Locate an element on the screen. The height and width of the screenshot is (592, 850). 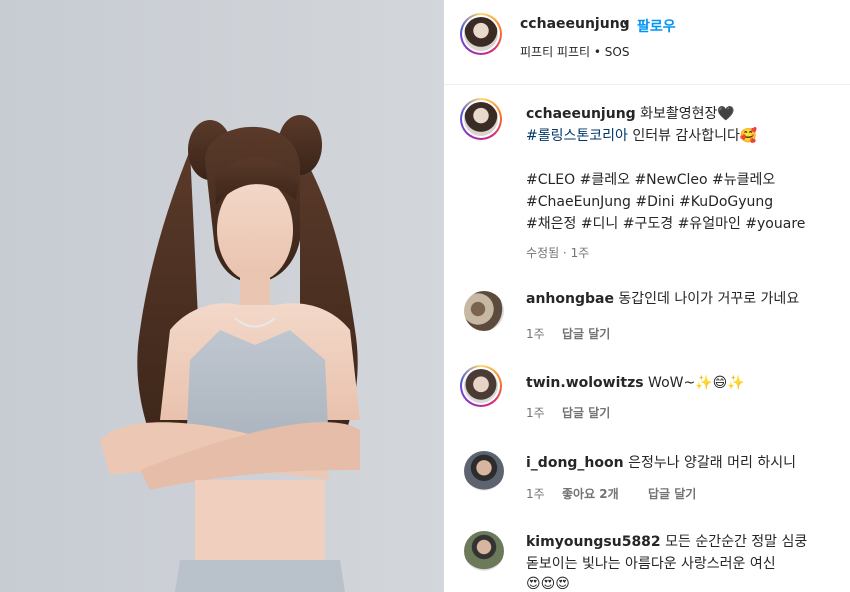
comment-3: i_dong_hoon 은정누나 양갈래 머리 하시니 is located at coordinates (661, 463).